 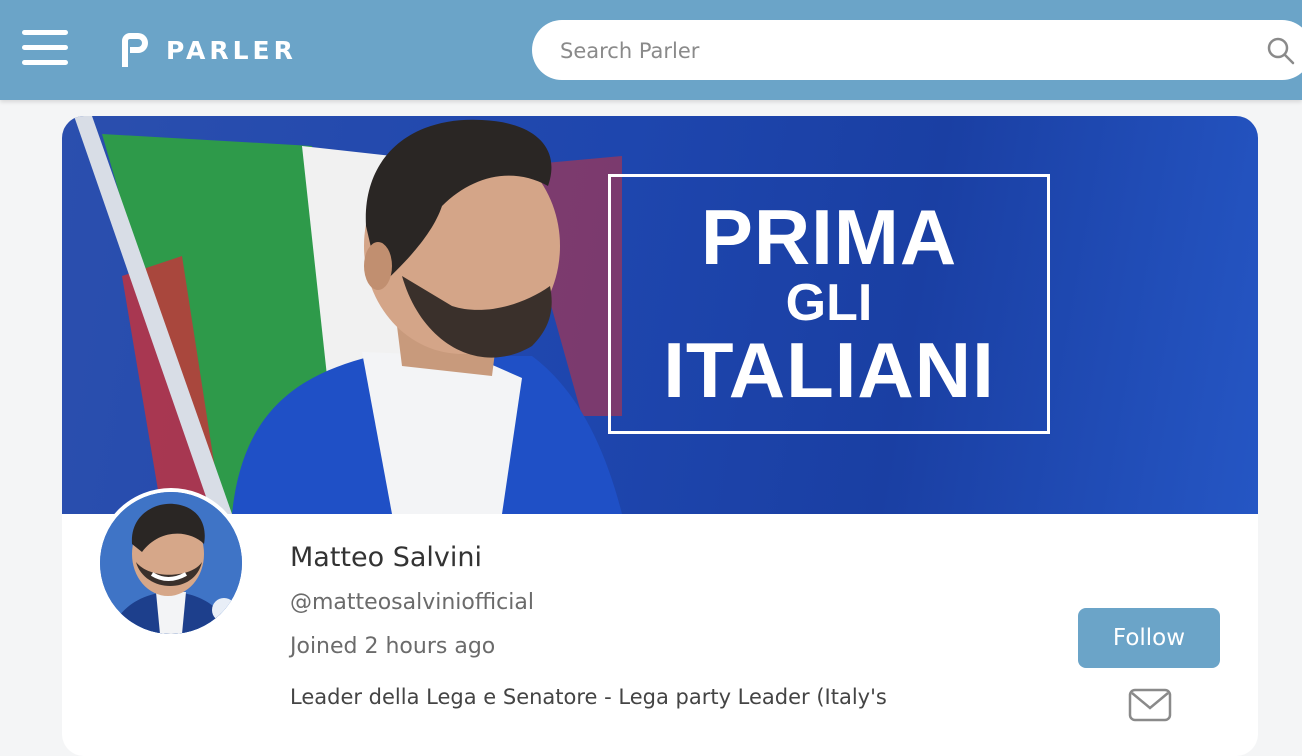 What do you see at coordinates (412, 602) in the screenshot?
I see `profile-handle: @matteosalviniofficial` at bounding box center [412, 602].